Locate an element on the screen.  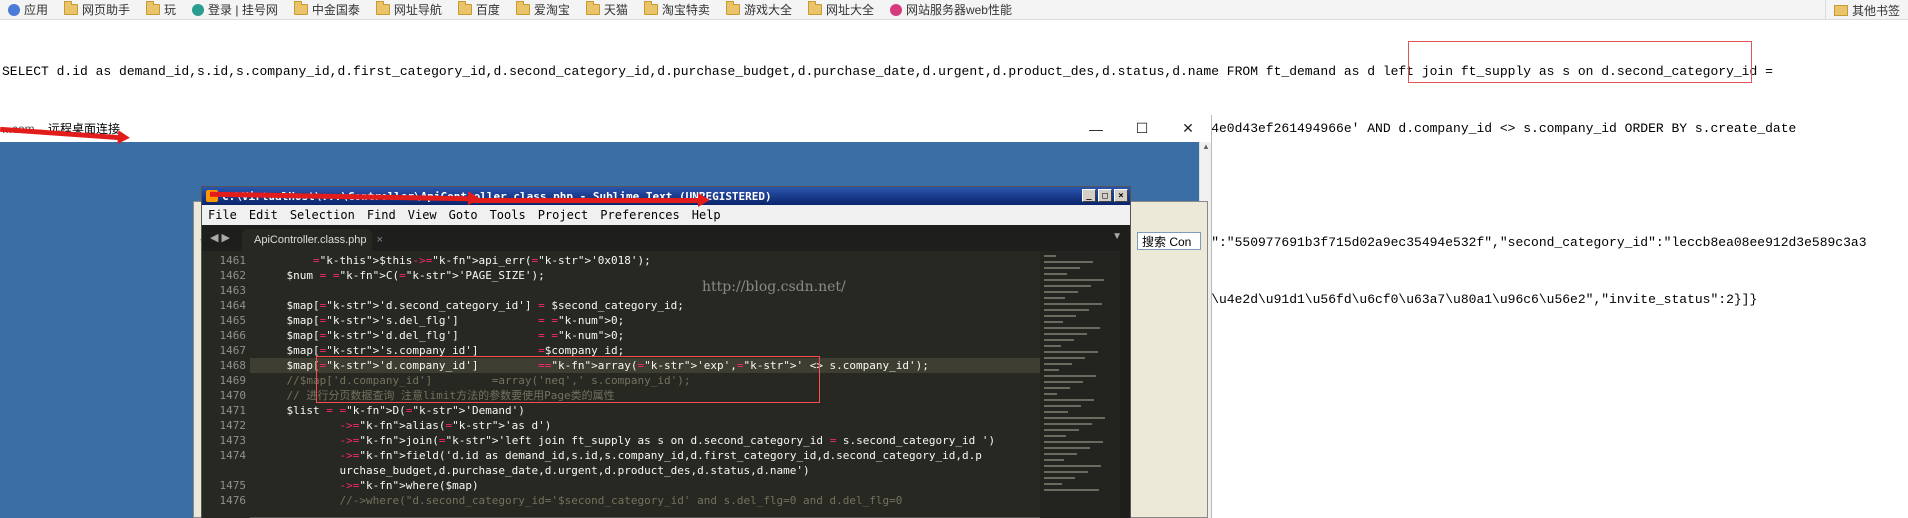
tab-close-icon: × is located at coordinates (380, 240).